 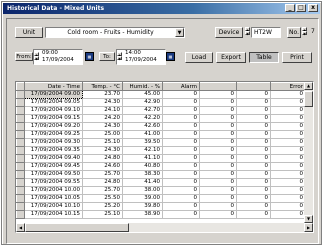 What do you see at coordinates (142, 110) in the screenshot?
I see `table-cell: 42.70` at bounding box center [142, 110].